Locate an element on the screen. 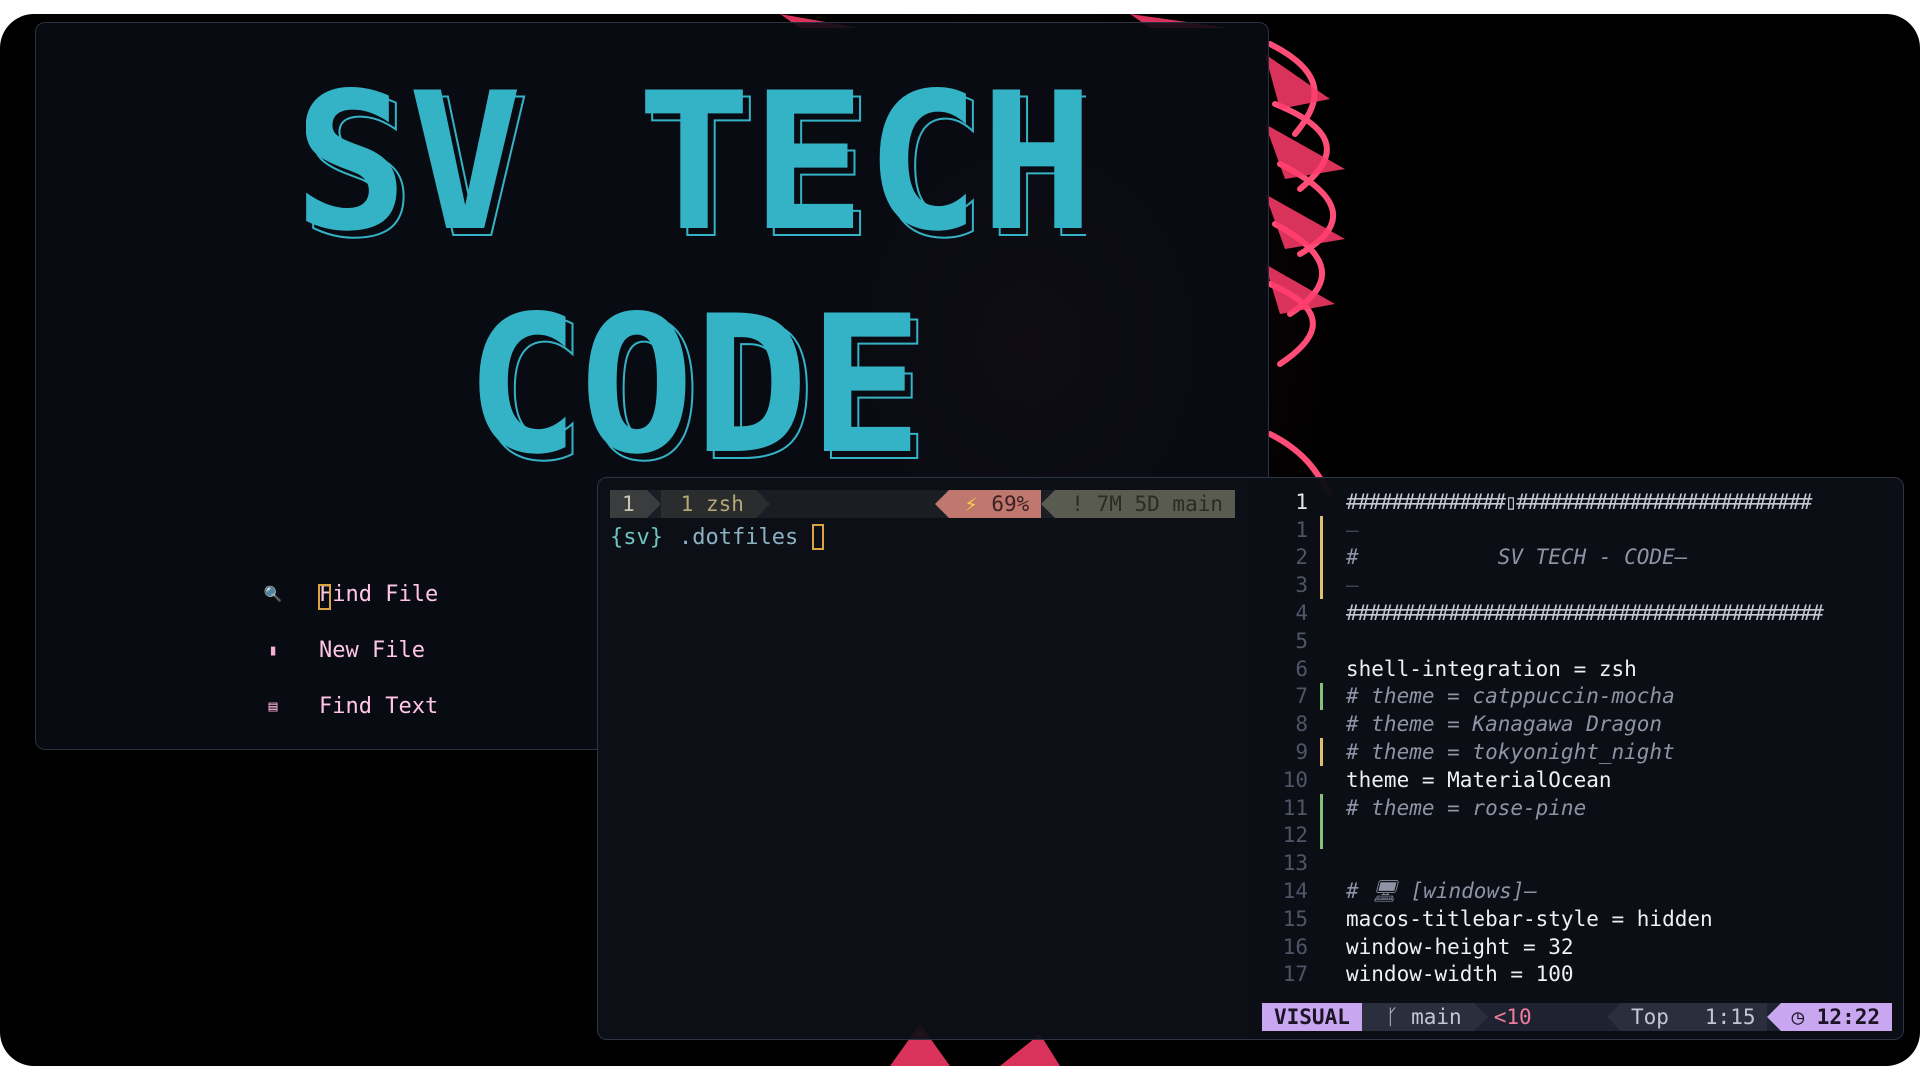  code-line: 11 # theme = rose-pine is located at coordinates (1576, 807).